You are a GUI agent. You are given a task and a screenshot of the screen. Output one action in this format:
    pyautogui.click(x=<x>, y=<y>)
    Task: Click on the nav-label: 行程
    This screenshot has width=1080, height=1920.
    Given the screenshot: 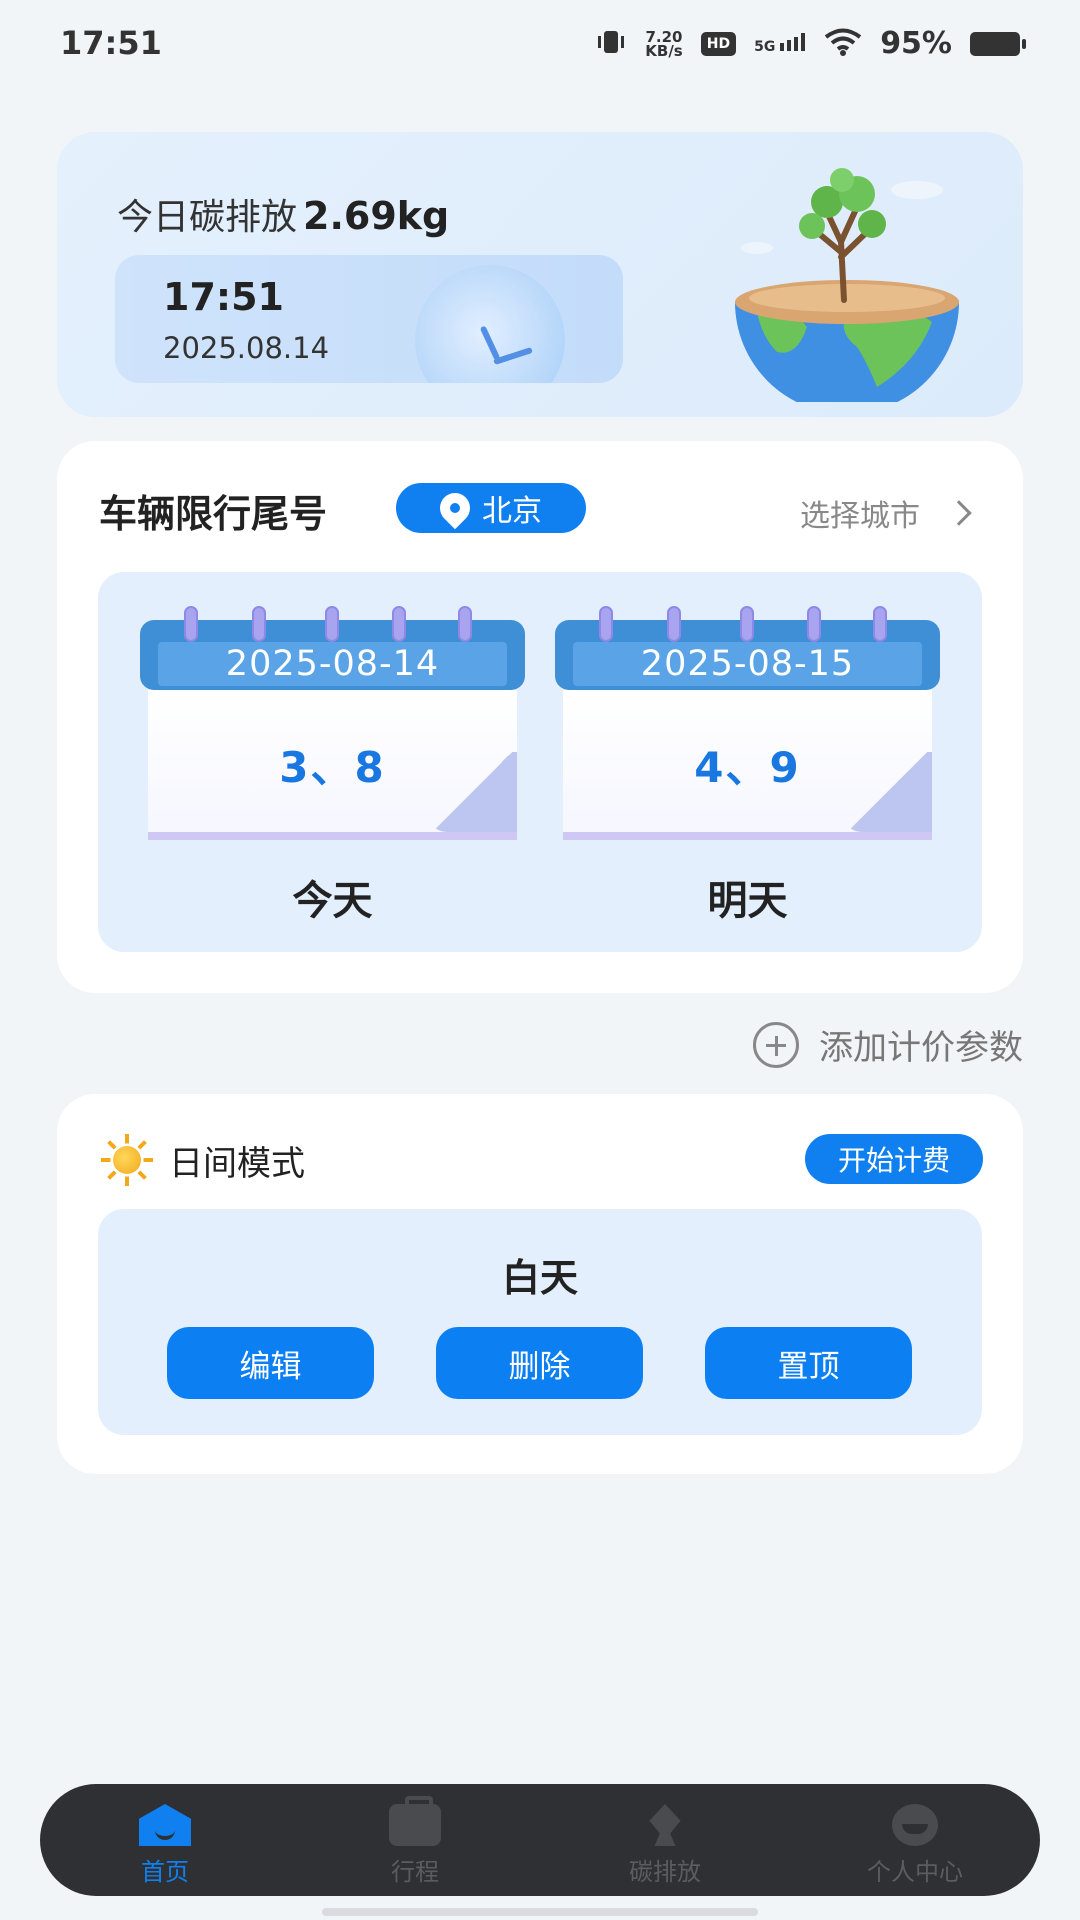 What is the action you would take?
    pyautogui.click(x=415, y=1872)
    